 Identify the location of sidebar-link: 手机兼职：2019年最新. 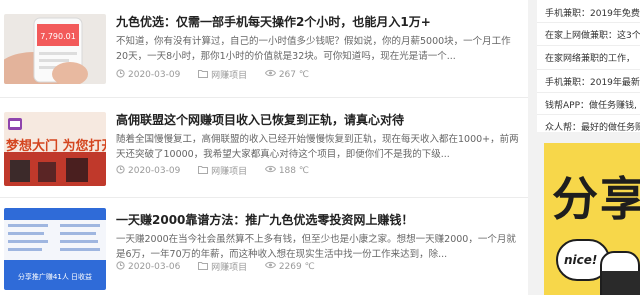
(592, 81).